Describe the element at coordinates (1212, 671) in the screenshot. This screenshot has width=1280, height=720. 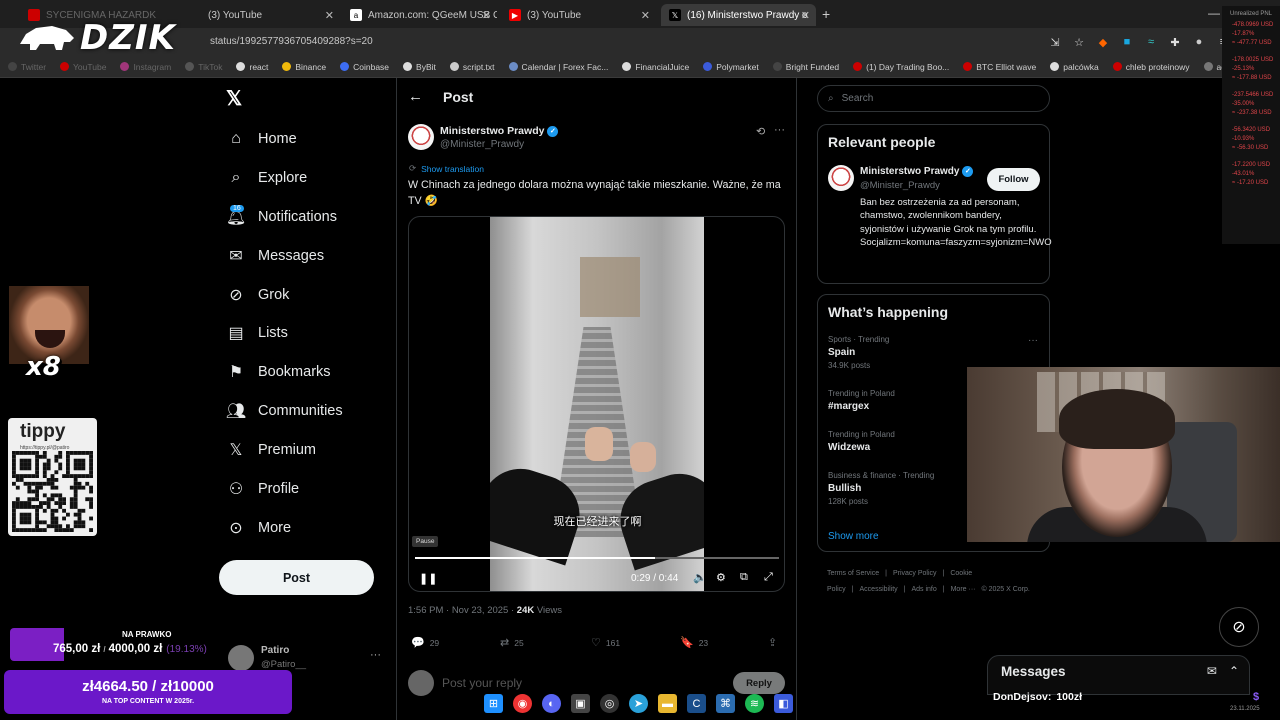
I see `new-message-icon: ✉` at that location.